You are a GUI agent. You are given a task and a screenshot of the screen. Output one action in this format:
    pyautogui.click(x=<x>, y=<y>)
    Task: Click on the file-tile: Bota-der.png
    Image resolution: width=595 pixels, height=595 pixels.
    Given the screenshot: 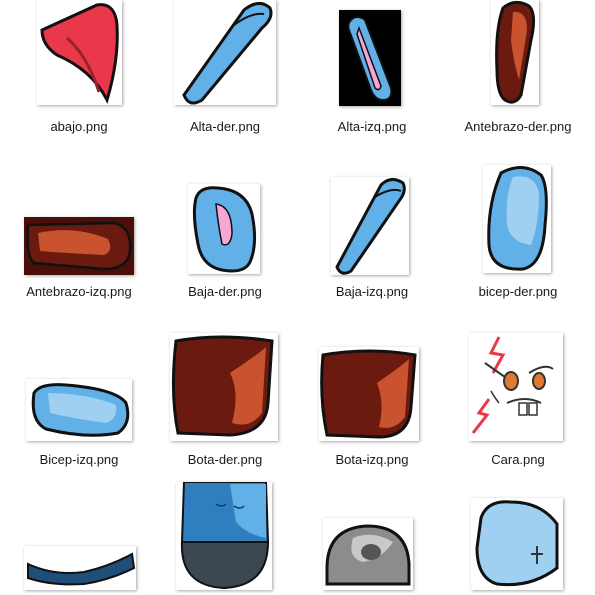 What is the action you would take?
    pyautogui.click(x=225, y=413)
    